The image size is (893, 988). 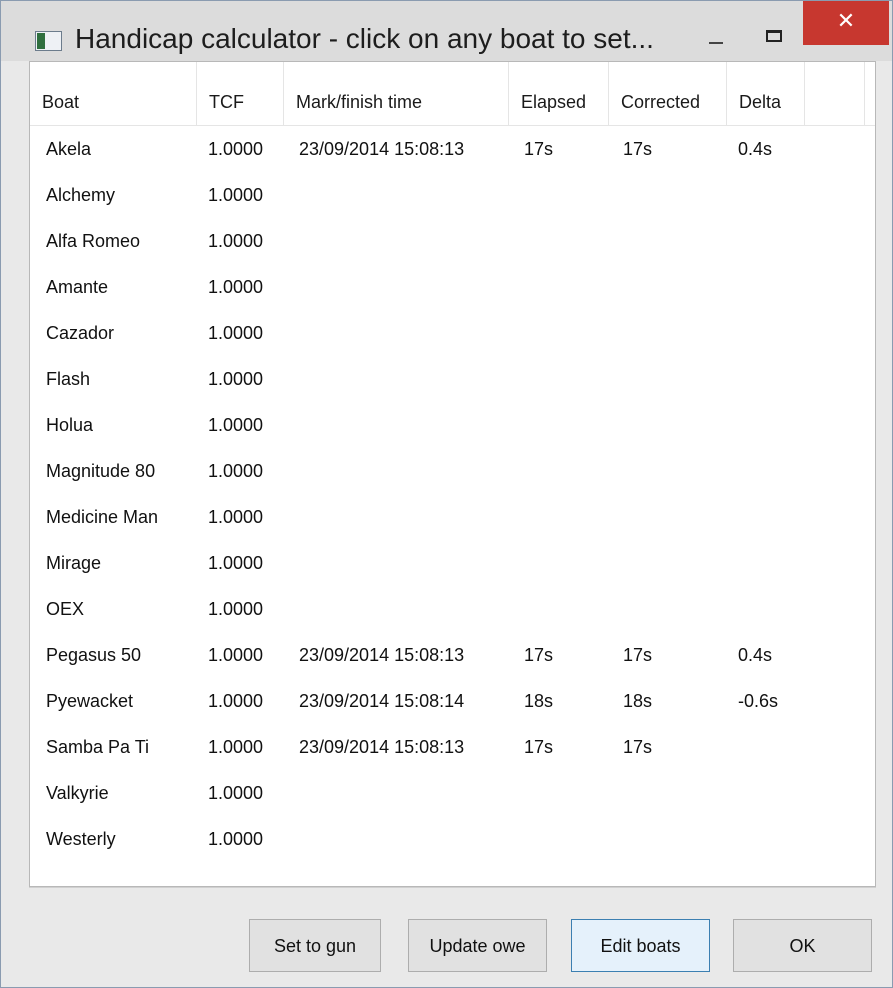 What do you see at coordinates (102, 517) in the screenshot?
I see `boat-name-cell: Medicine Man` at bounding box center [102, 517].